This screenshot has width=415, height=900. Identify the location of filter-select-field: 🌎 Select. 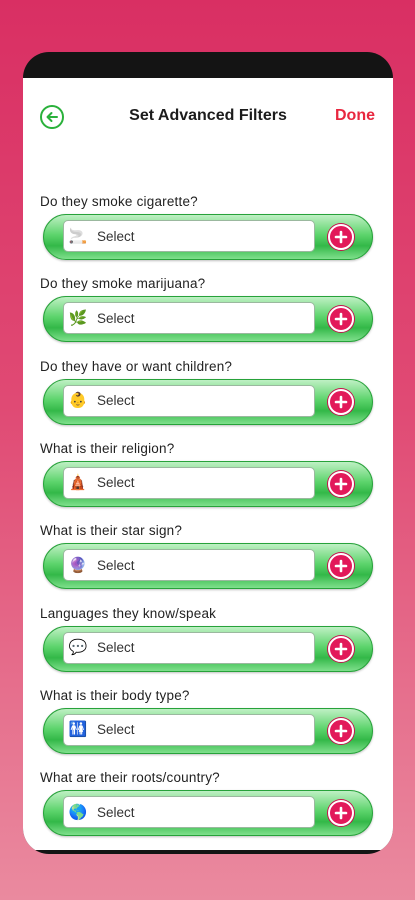
(189, 812).